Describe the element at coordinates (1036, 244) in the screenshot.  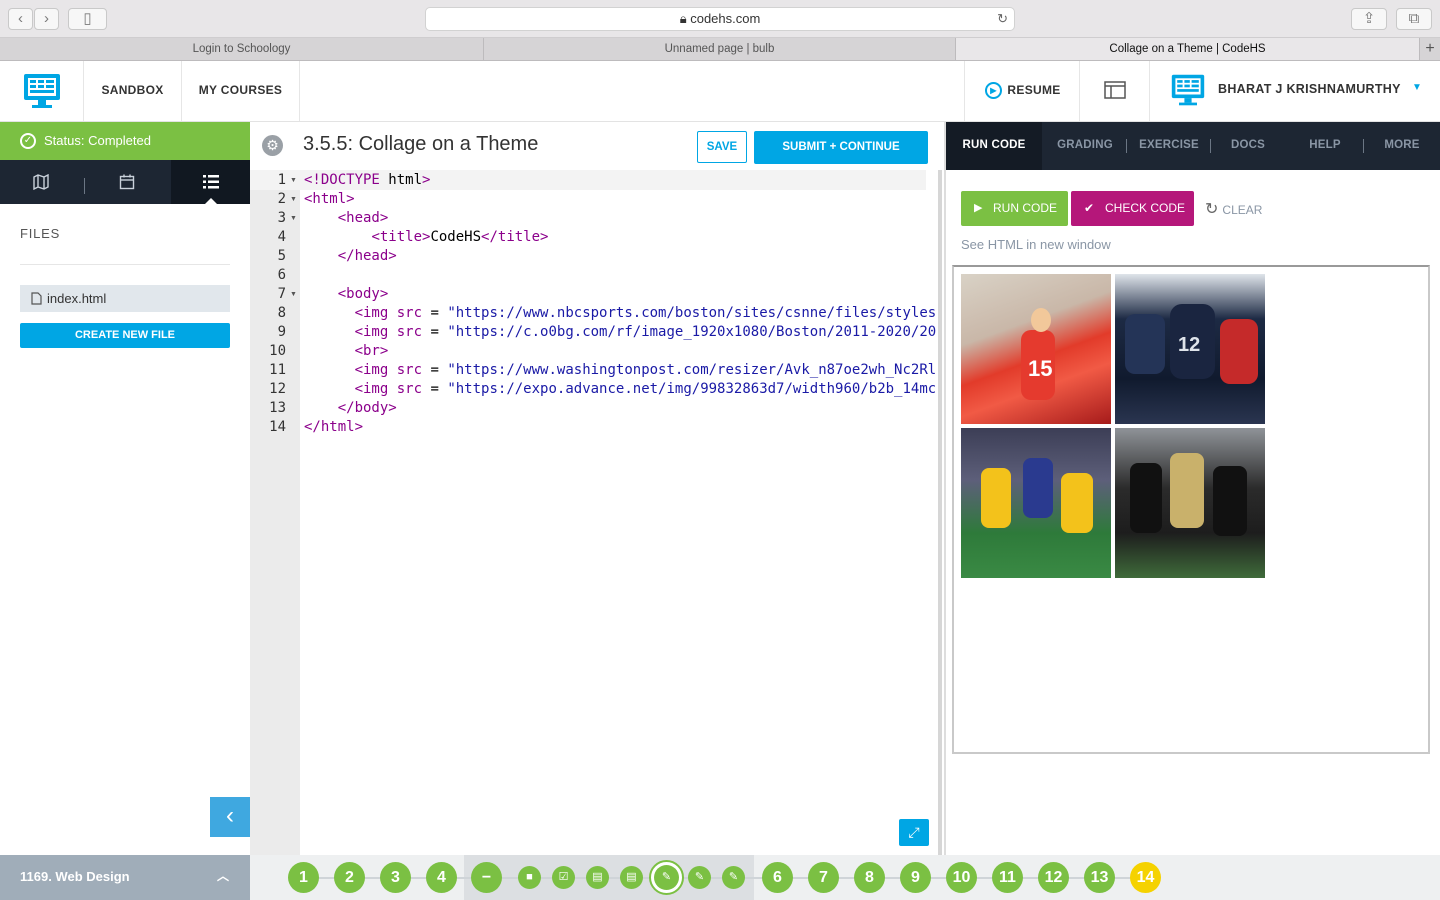
I see `see-html-link: See HTML in new window` at that location.